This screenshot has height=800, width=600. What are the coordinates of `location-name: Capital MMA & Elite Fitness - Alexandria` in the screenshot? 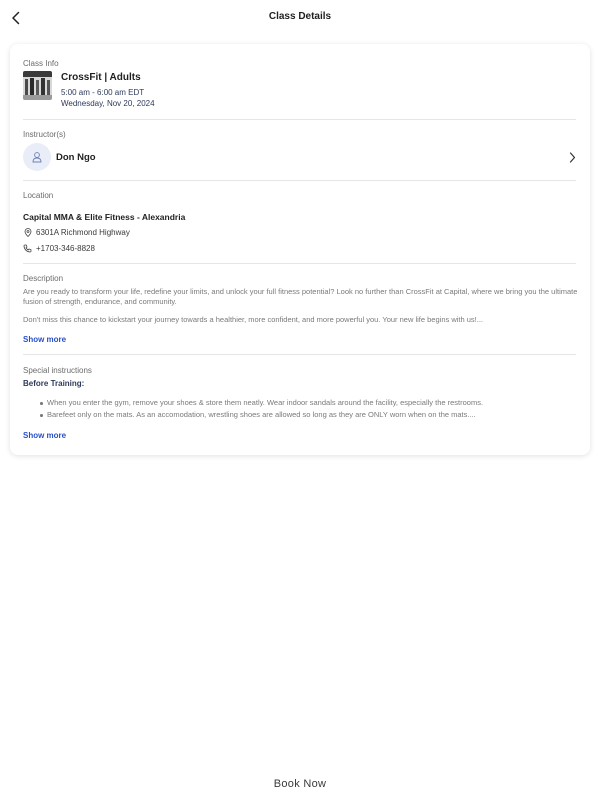 It's located at (104, 217).